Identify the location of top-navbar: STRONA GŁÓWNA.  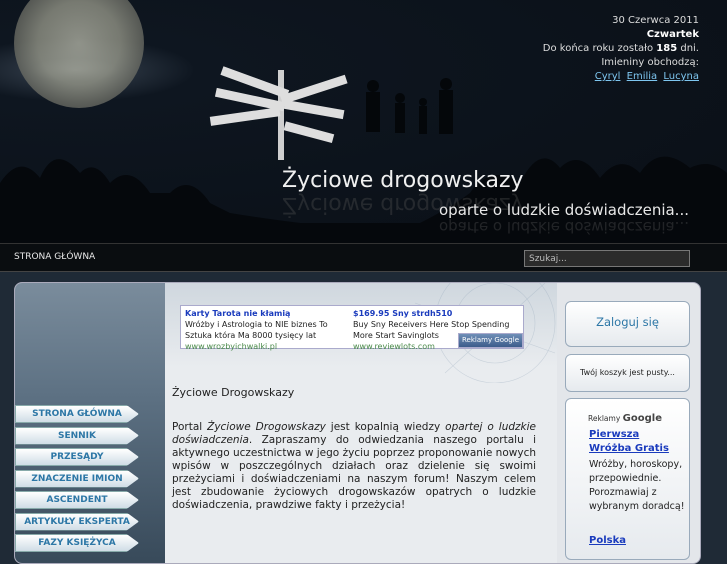
(363, 257).